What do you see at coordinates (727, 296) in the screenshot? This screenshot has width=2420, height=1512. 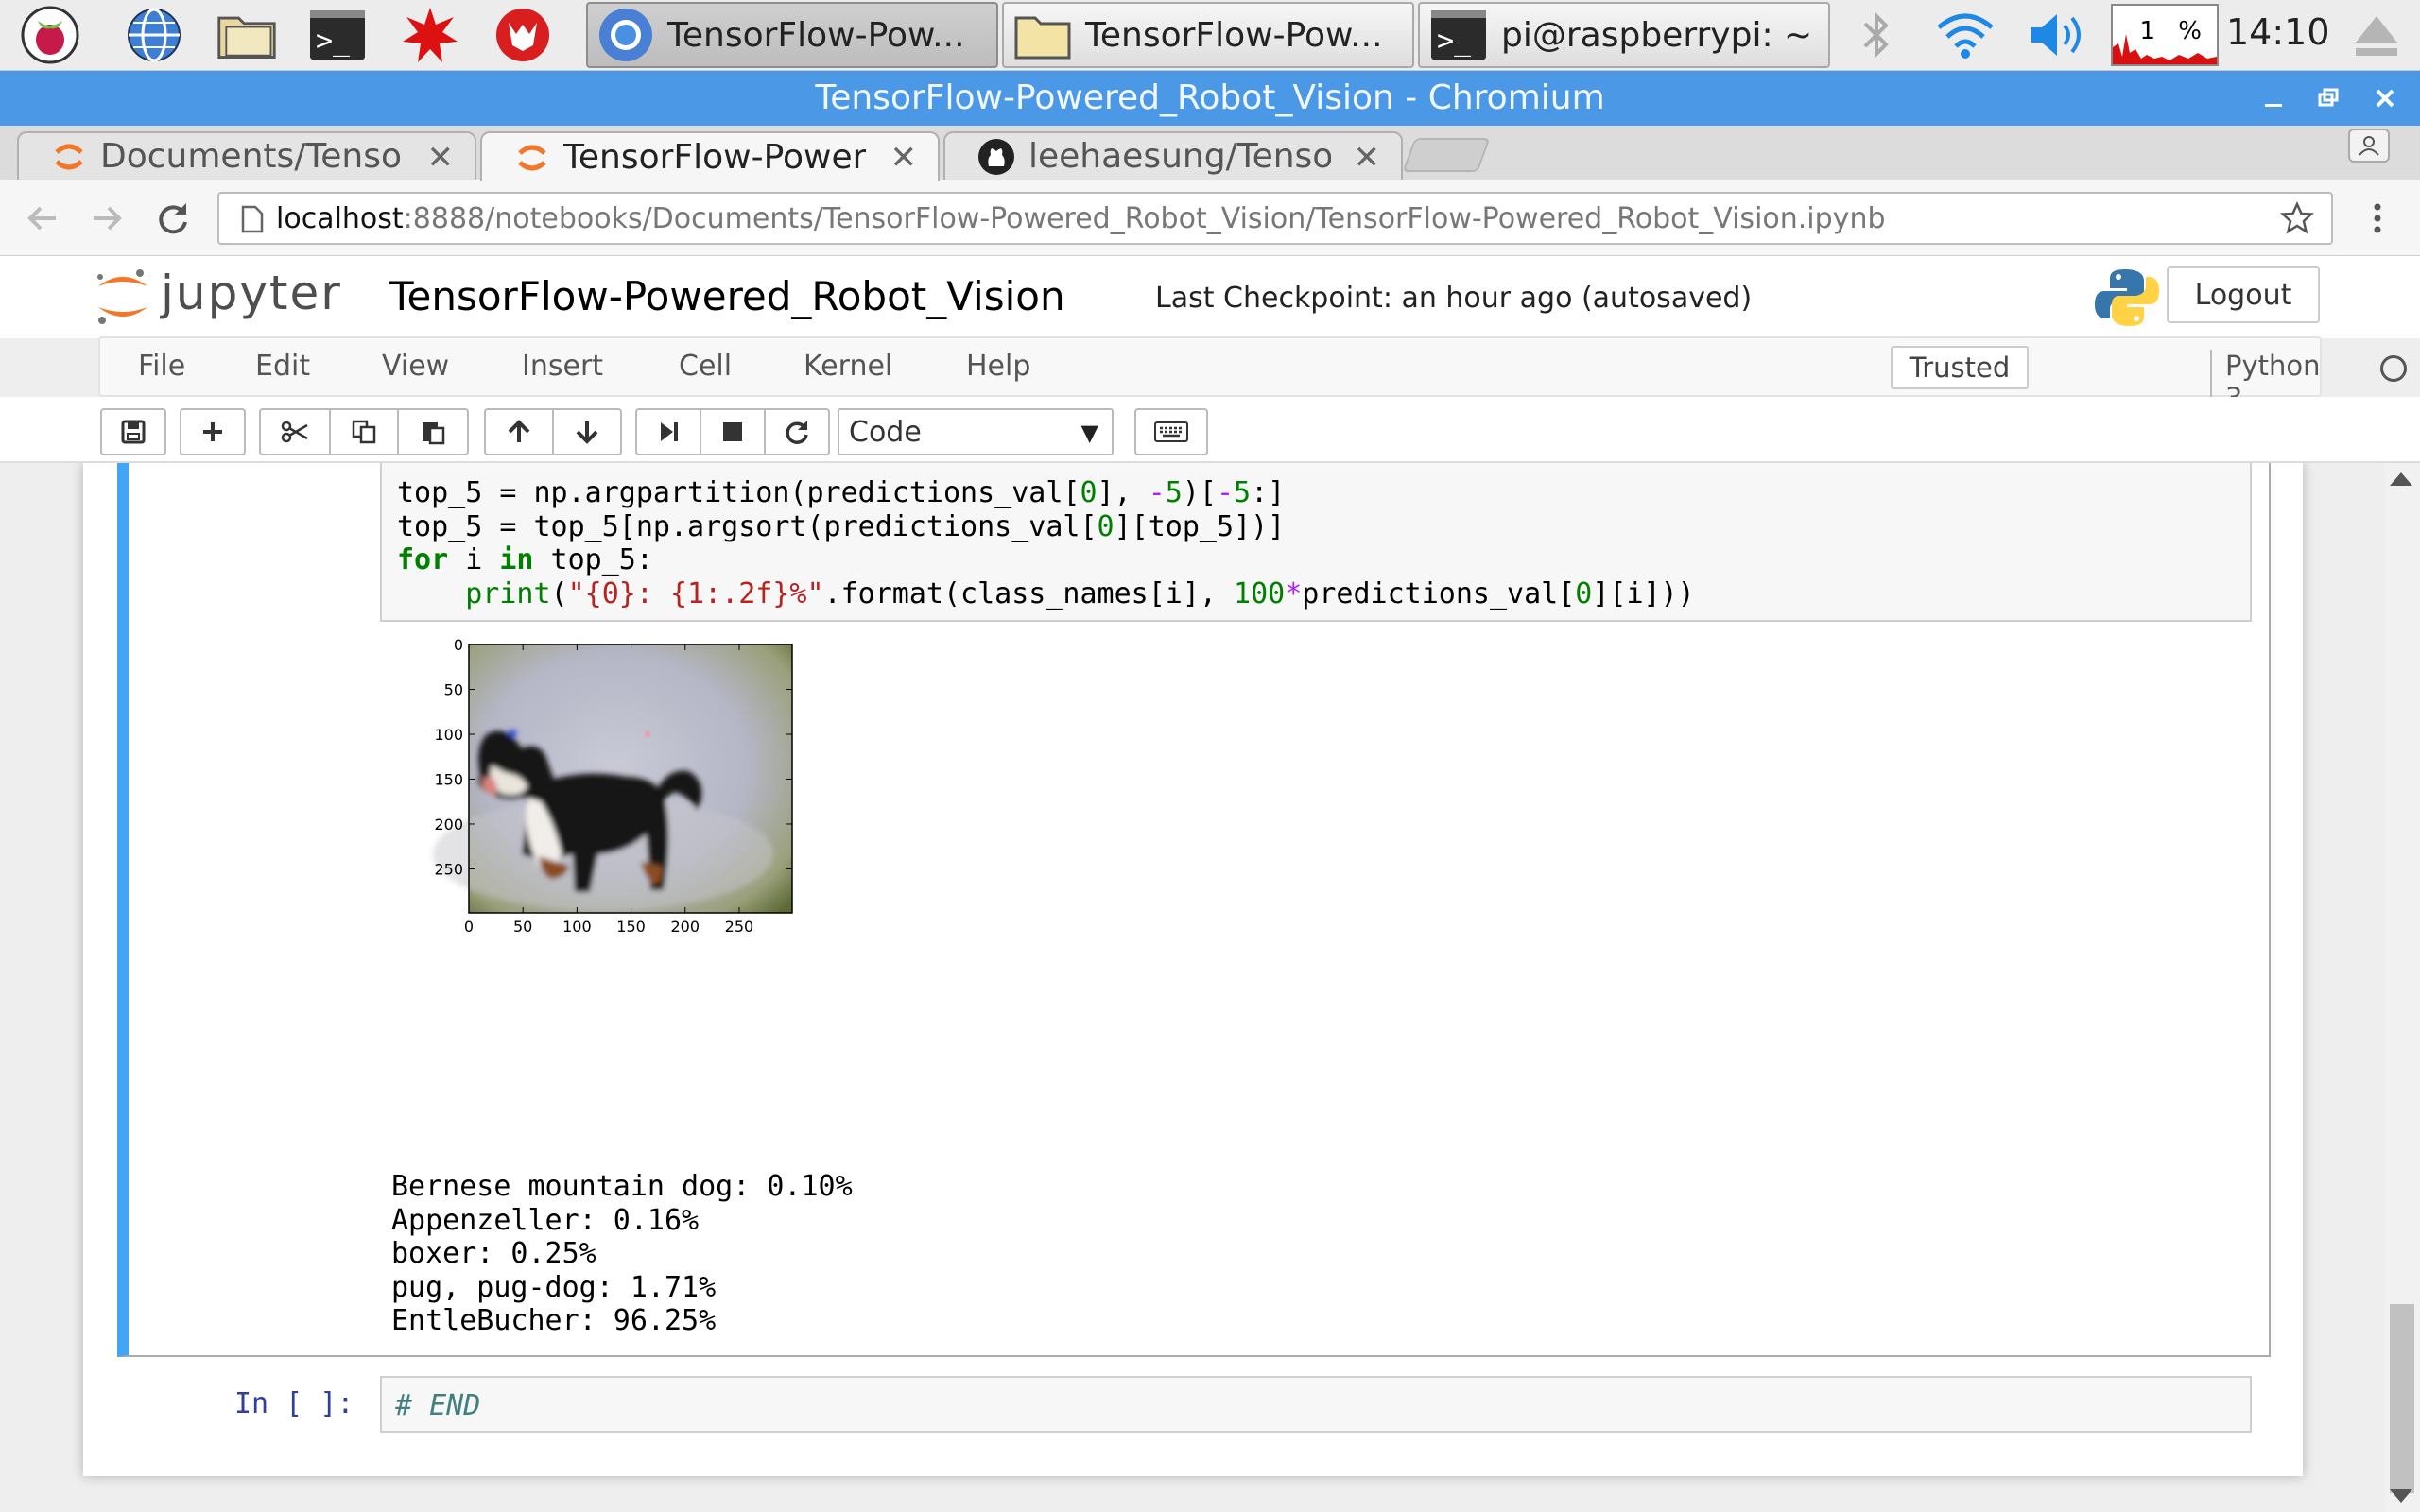 I see `notebook-name: TensorFlow-Powered_Robot_Vision` at bounding box center [727, 296].